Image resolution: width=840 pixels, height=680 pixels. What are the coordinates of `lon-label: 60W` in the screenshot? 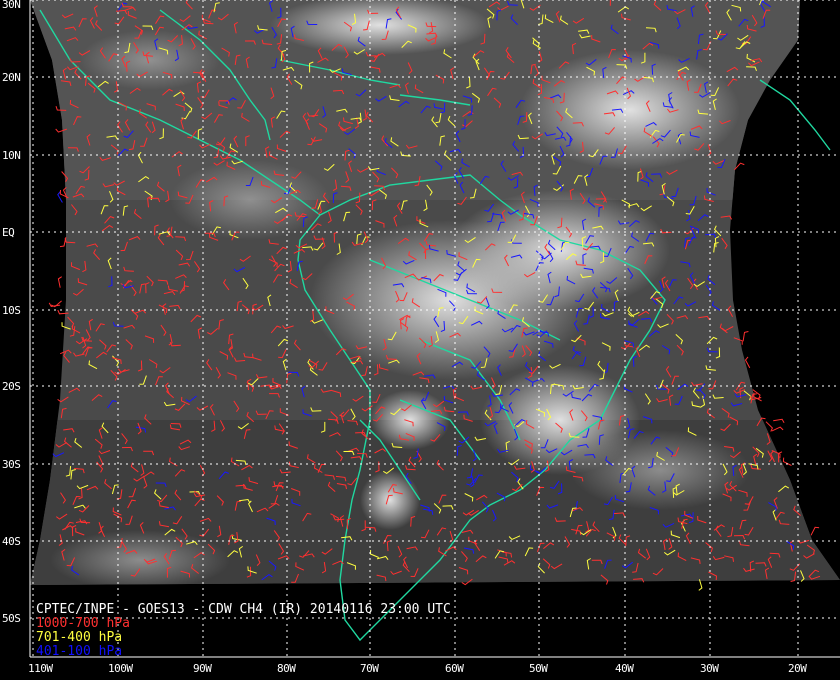 It's located at (454, 668).